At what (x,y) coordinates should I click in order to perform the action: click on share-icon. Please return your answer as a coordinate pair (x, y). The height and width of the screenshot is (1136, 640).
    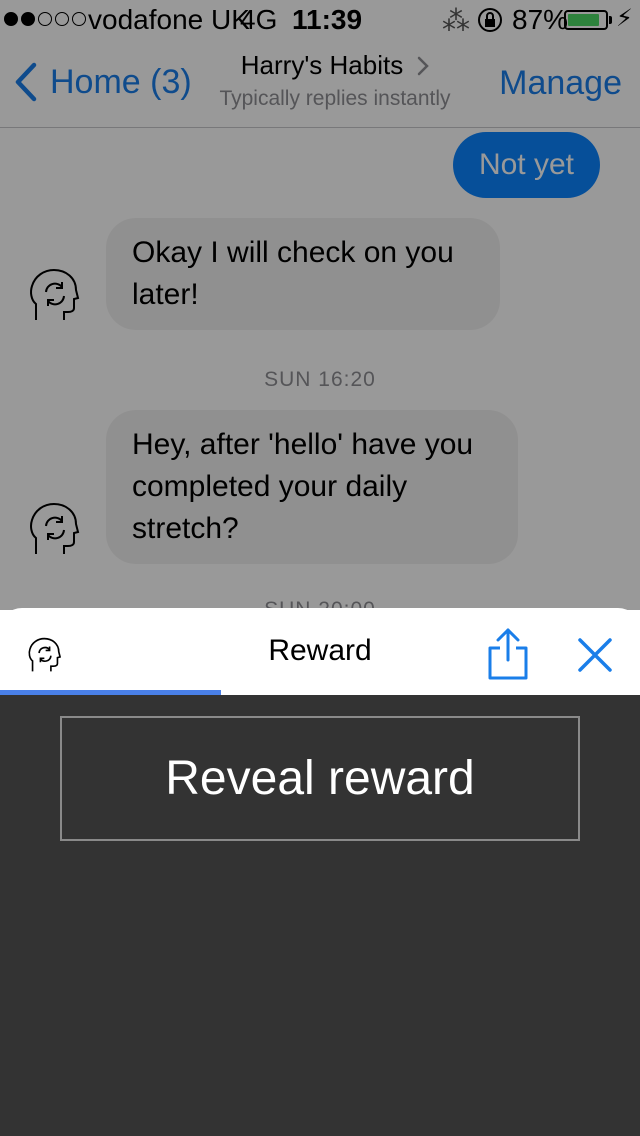
    Looking at the image, I should click on (508, 654).